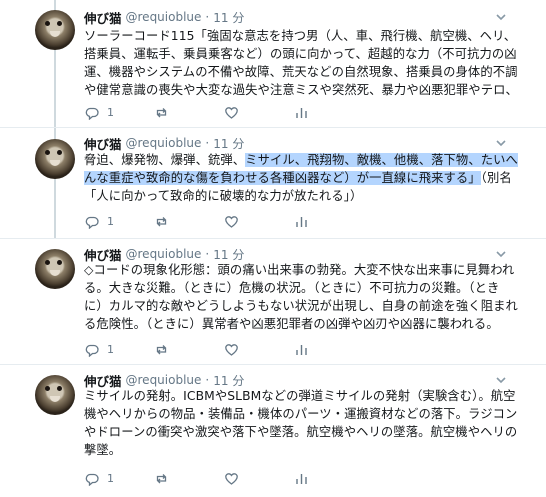  I want to click on text-segment: や健常意識の喪失や大変な過失や注意ミスや突然死、暴力や凶悪犯罪やテロ、, so click(301, 90).